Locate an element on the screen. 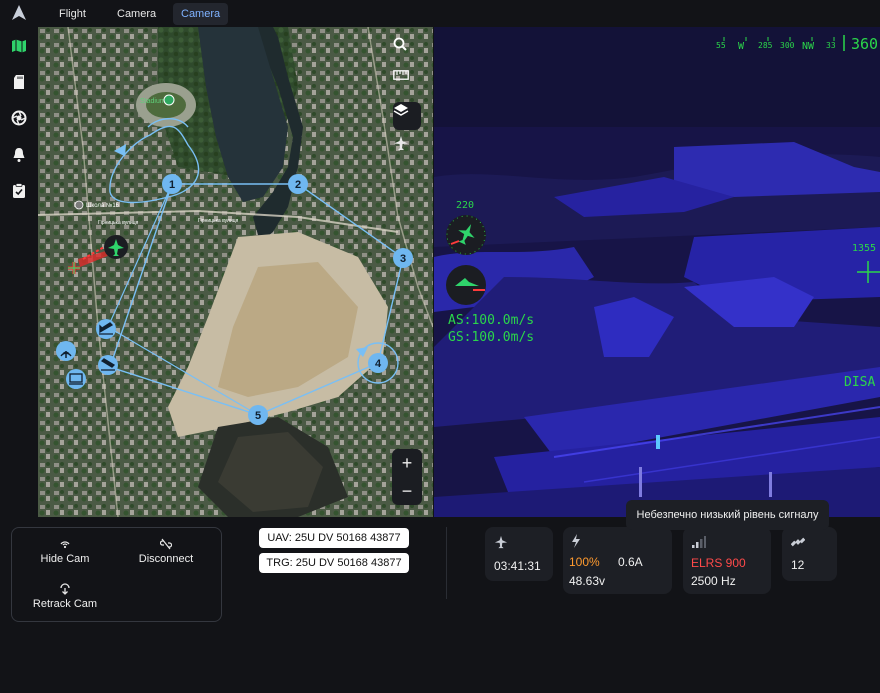 The image size is (880, 693). retrack-icon is located at coordinates (65, 589).